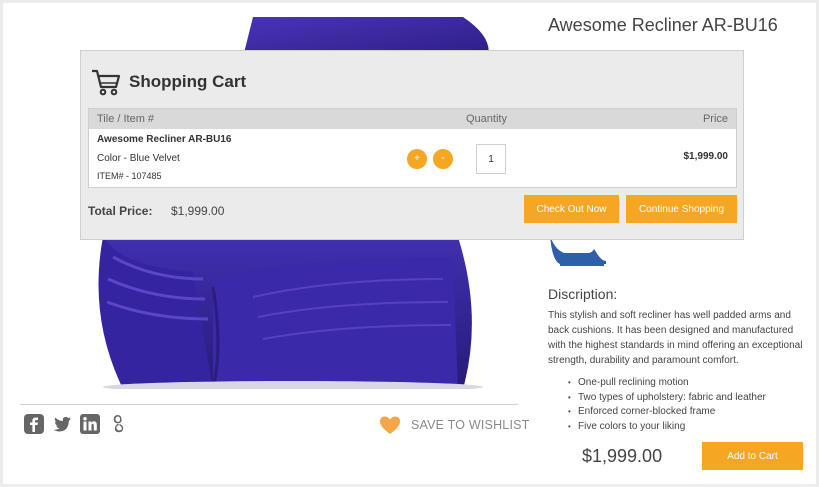  Describe the element at coordinates (138, 158) in the screenshot. I see `item-color: Color - Blue Velvet` at that location.